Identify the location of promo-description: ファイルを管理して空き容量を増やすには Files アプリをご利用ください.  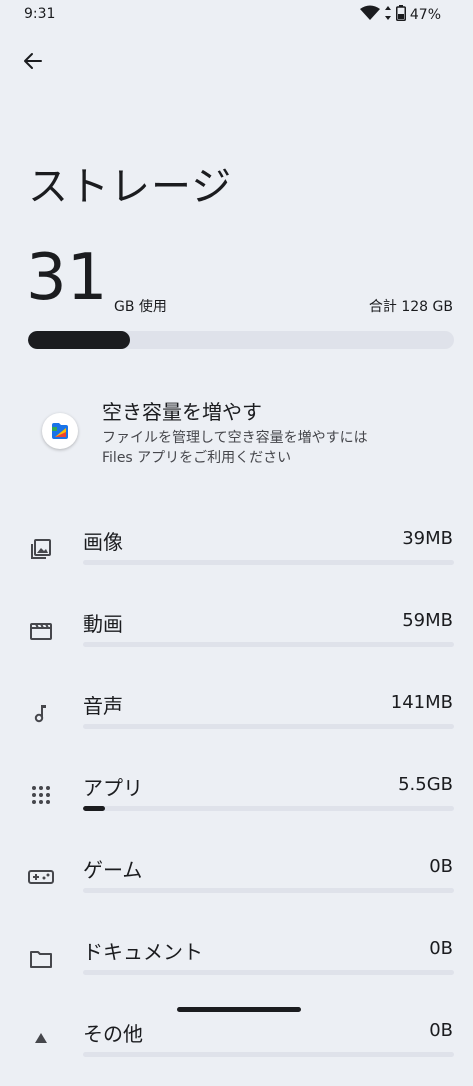
(235, 448).